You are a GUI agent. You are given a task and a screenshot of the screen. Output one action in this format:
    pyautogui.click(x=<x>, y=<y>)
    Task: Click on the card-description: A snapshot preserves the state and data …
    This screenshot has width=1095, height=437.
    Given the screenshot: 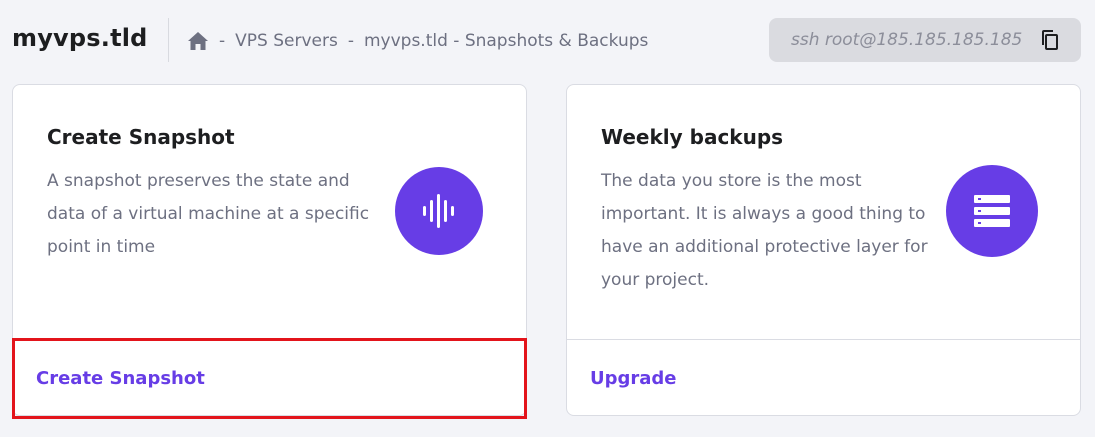 What is the action you would take?
    pyautogui.click(x=208, y=214)
    